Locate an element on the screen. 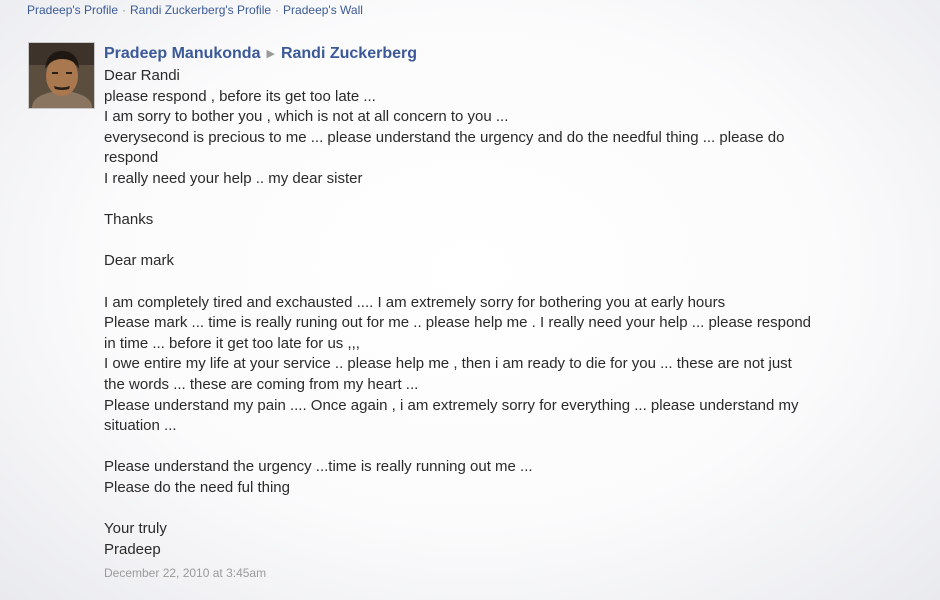 The width and height of the screenshot is (940, 600). message-line: Thanks is located at coordinates (129, 220).